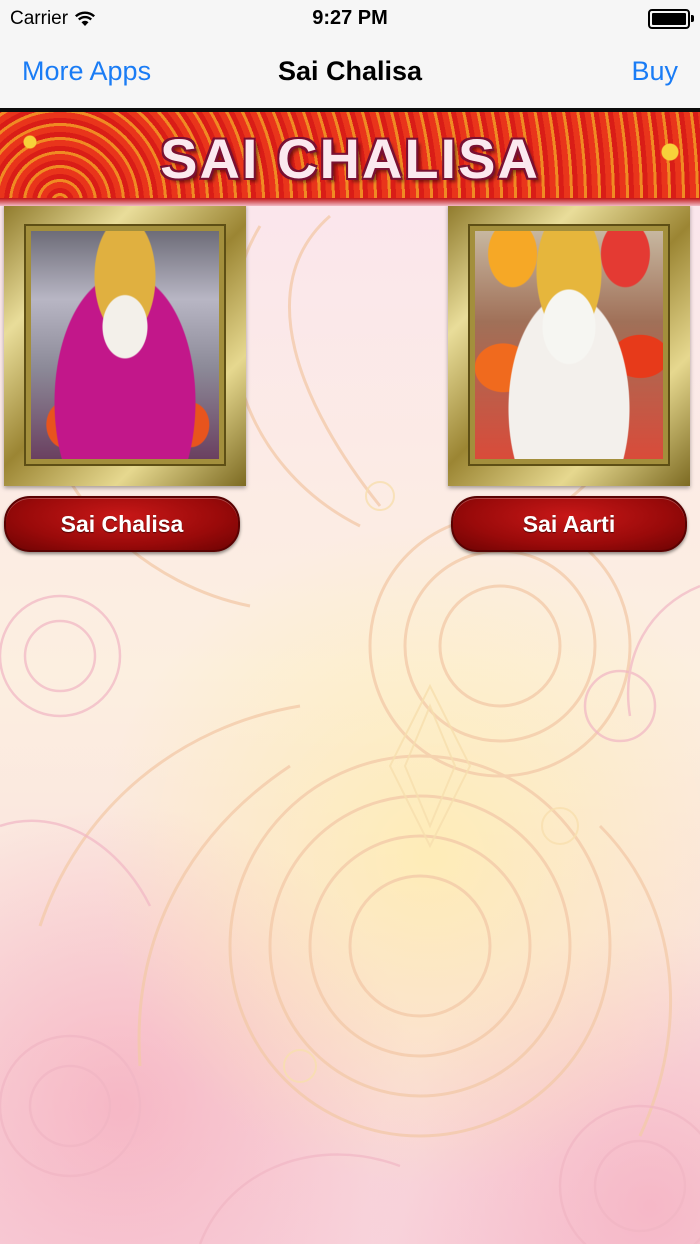 Image resolution: width=700 pixels, height=1244 pixels. I want to click on navigation-bar: More Apps Sai Chalisa Buy, so click(350, 76).